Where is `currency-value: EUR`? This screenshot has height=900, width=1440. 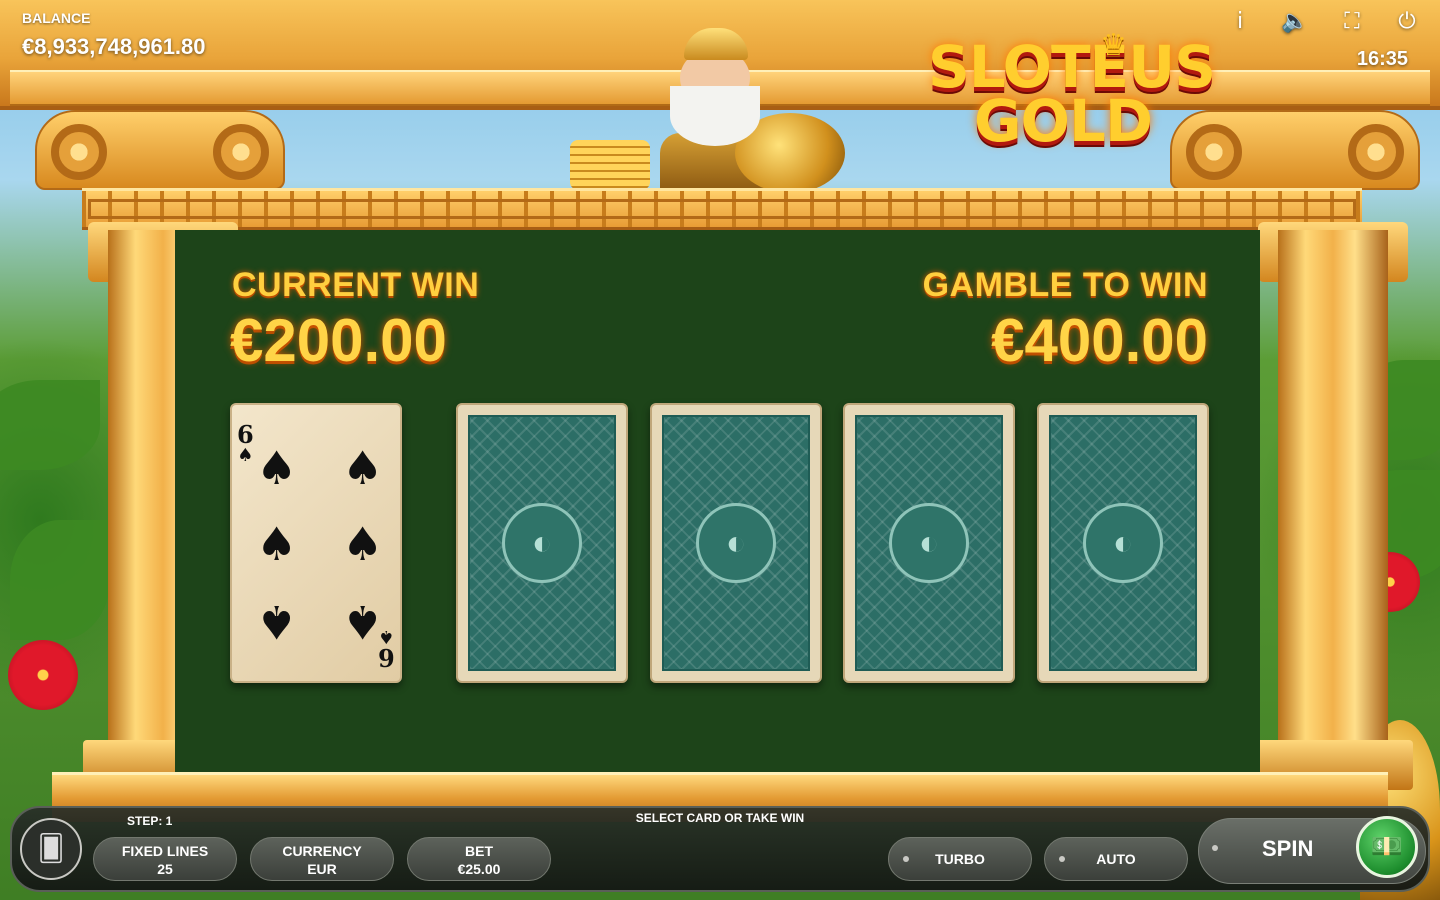 currency-value: EUR is located at coordinates (322, 869).